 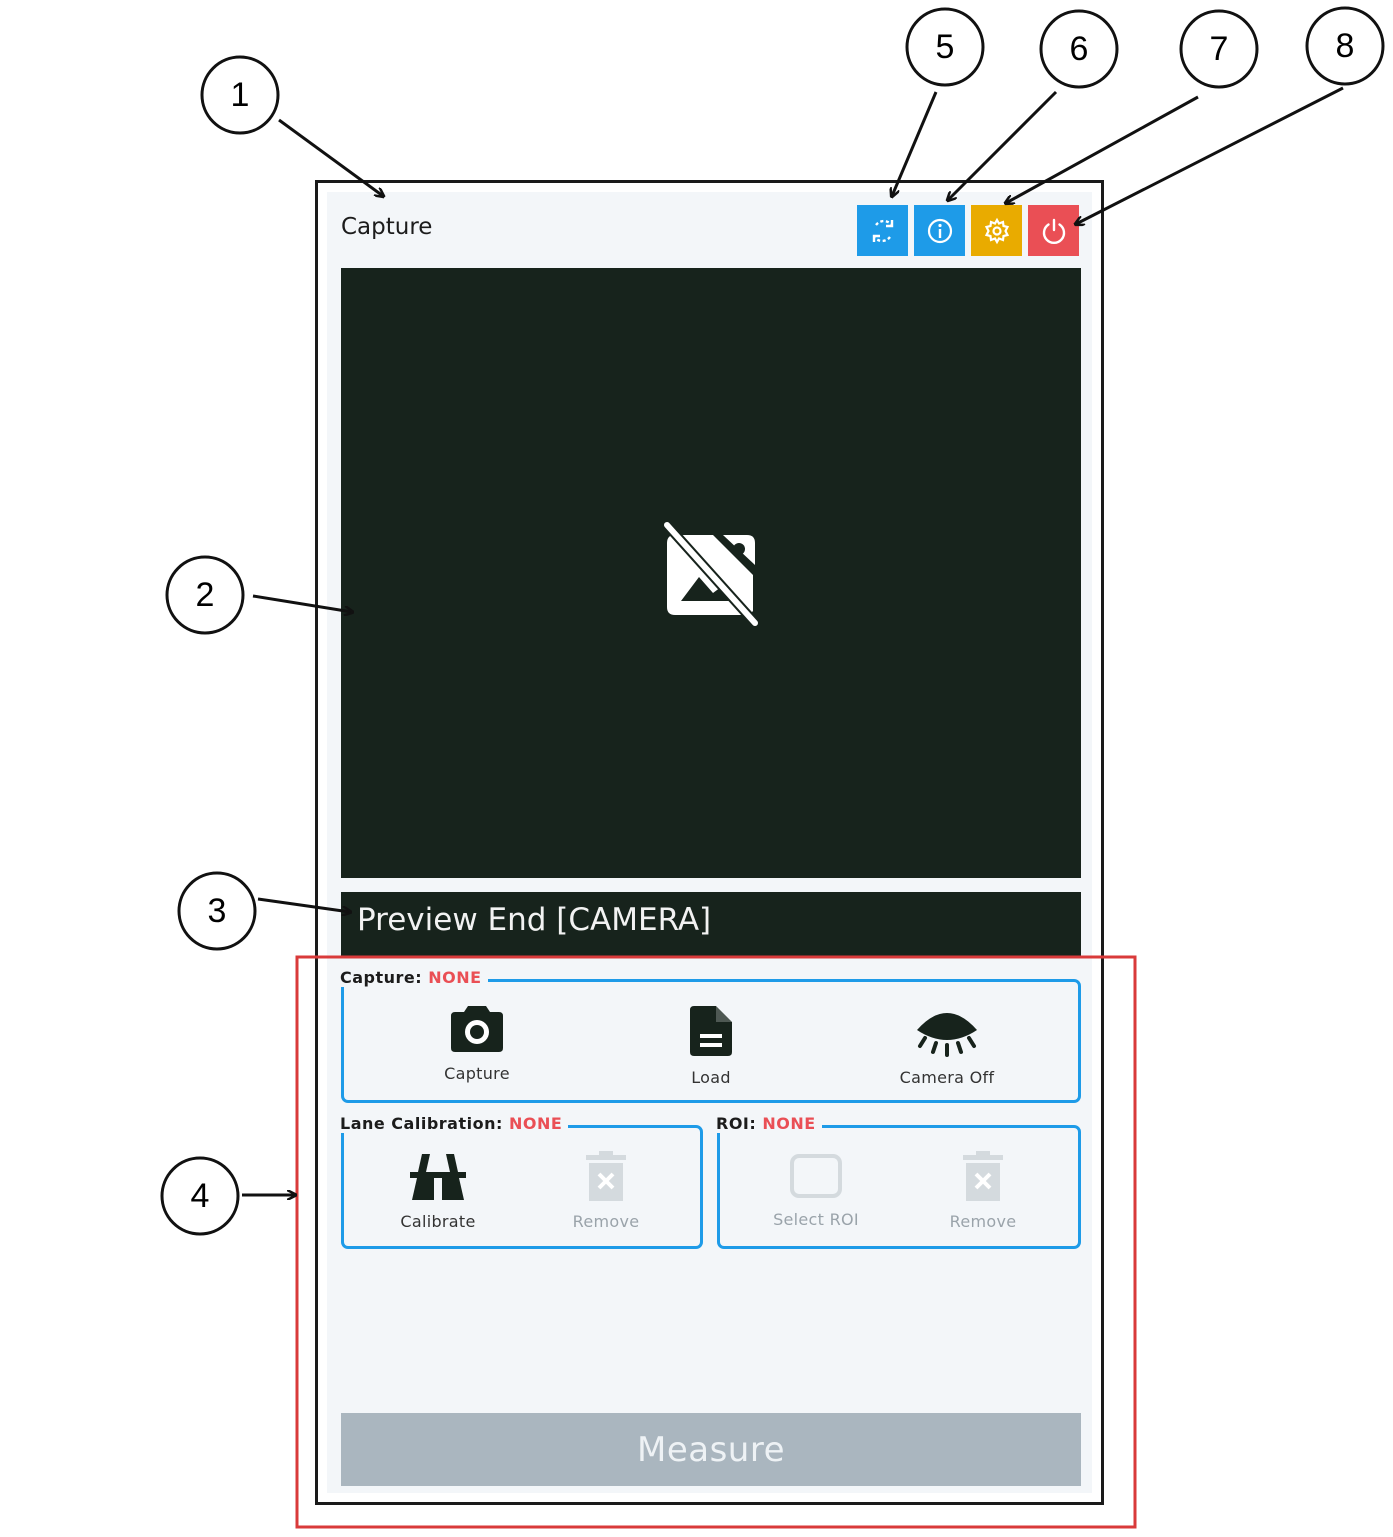 I want to click on callout-6-number: 6, so click(x=1079, y=49).